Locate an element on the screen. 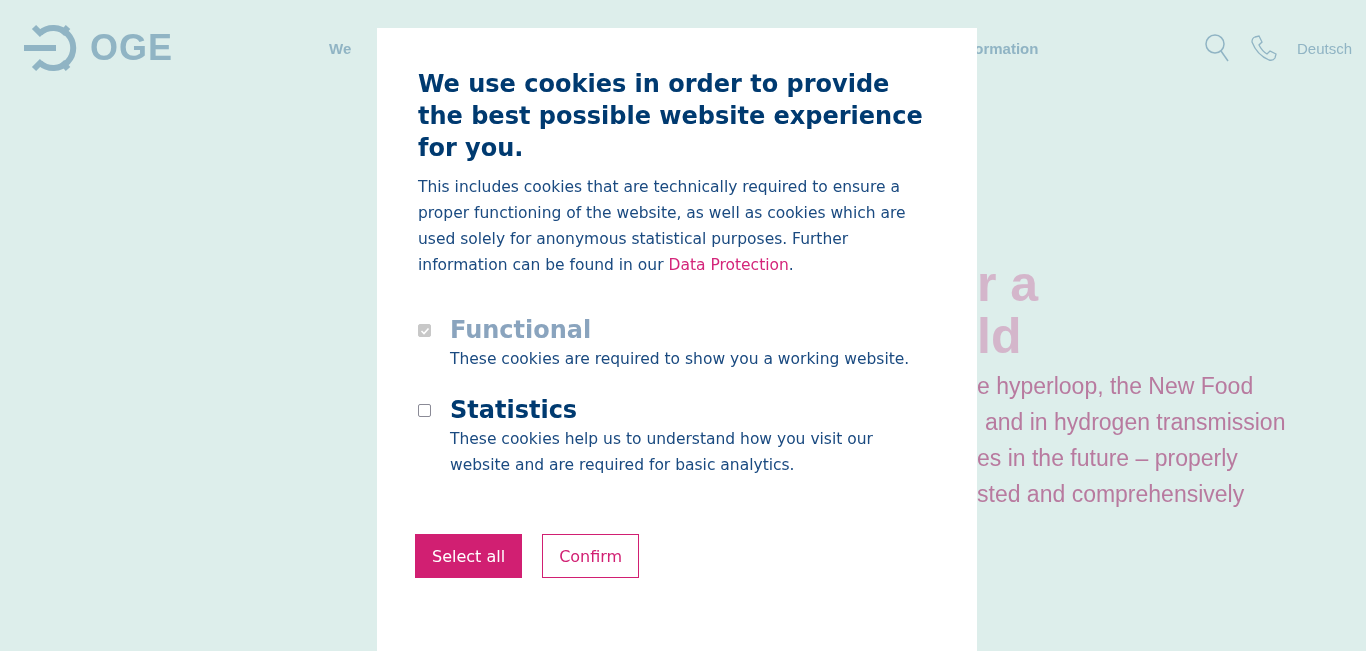  dialog-title: We use cookies in order to provide the best possible website experience for you. is located at coordinates (671, 116).